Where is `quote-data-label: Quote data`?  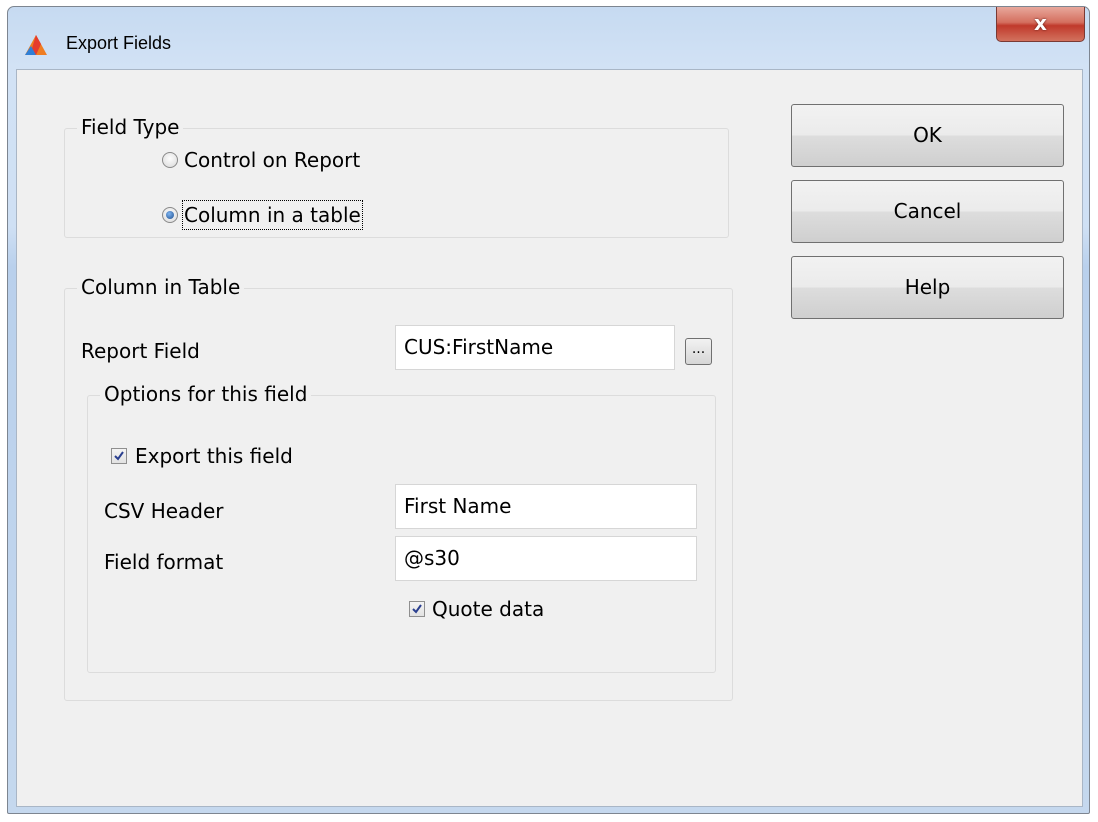
quote-data-label: Quote data is located at coordinates (488, 609).